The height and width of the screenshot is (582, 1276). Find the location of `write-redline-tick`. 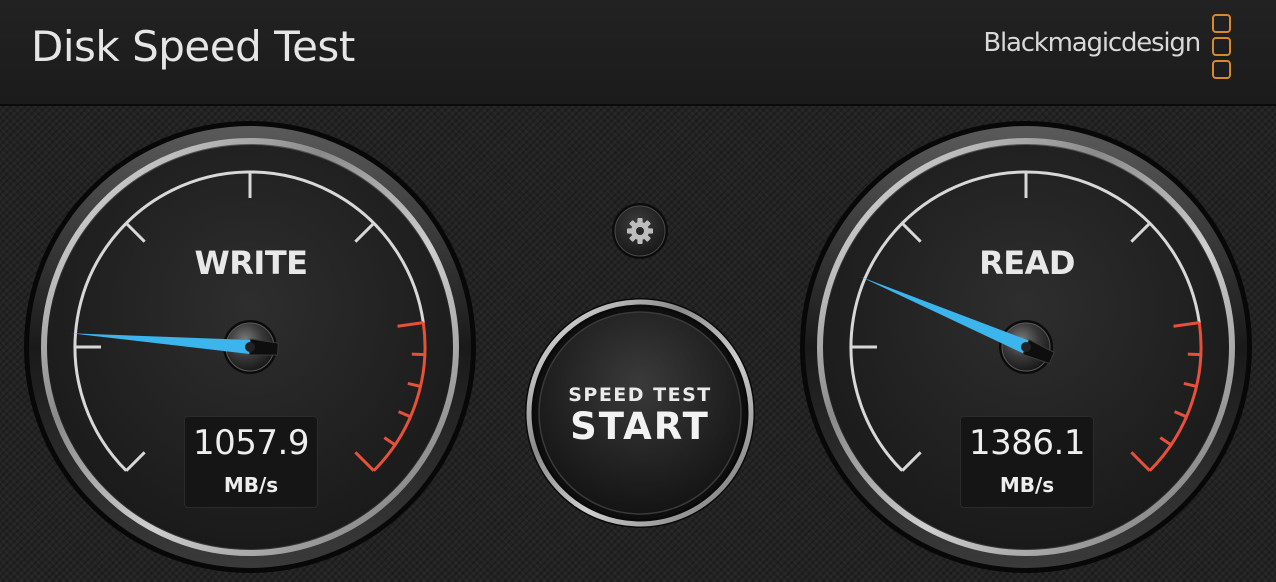

write-redline-tick is located at coordinates (418, 354).